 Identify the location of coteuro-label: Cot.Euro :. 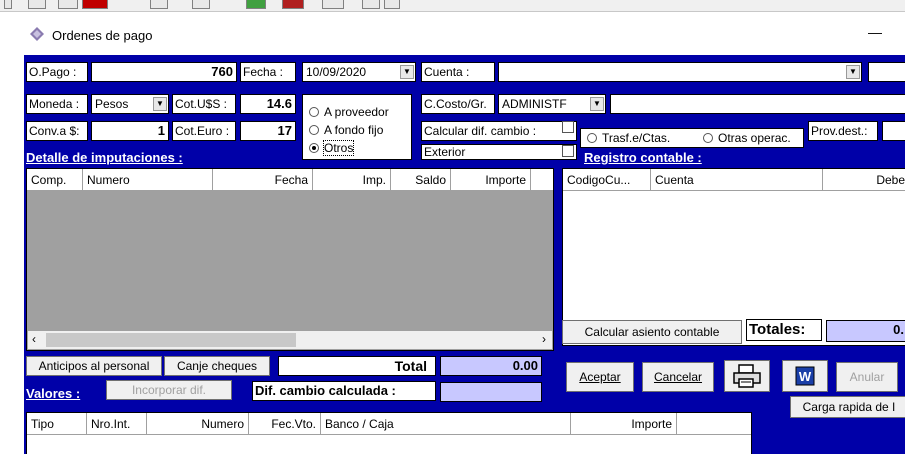
(204, 131).